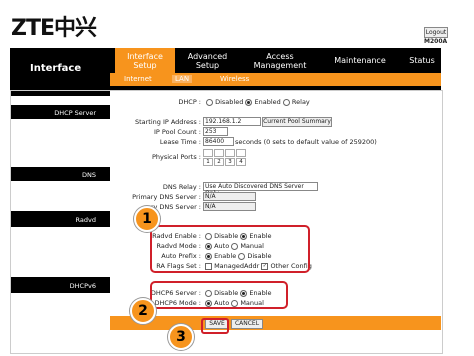 The width and height of the screenshot is (474, 356). What do you see at coordinates (182, 79) in the screenshot?
I see `subtab-lan: LAN` at bounding box center [182, 79].